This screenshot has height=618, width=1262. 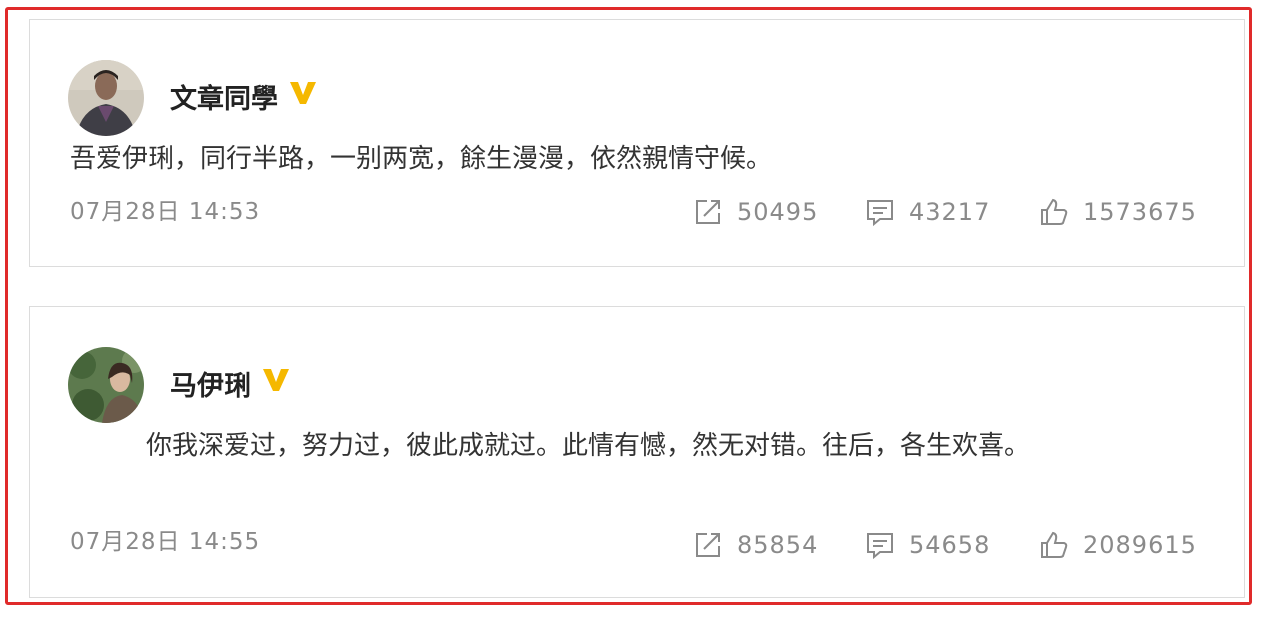 I want to click on username-text: 马伊琍, so click(x=210, y=386).